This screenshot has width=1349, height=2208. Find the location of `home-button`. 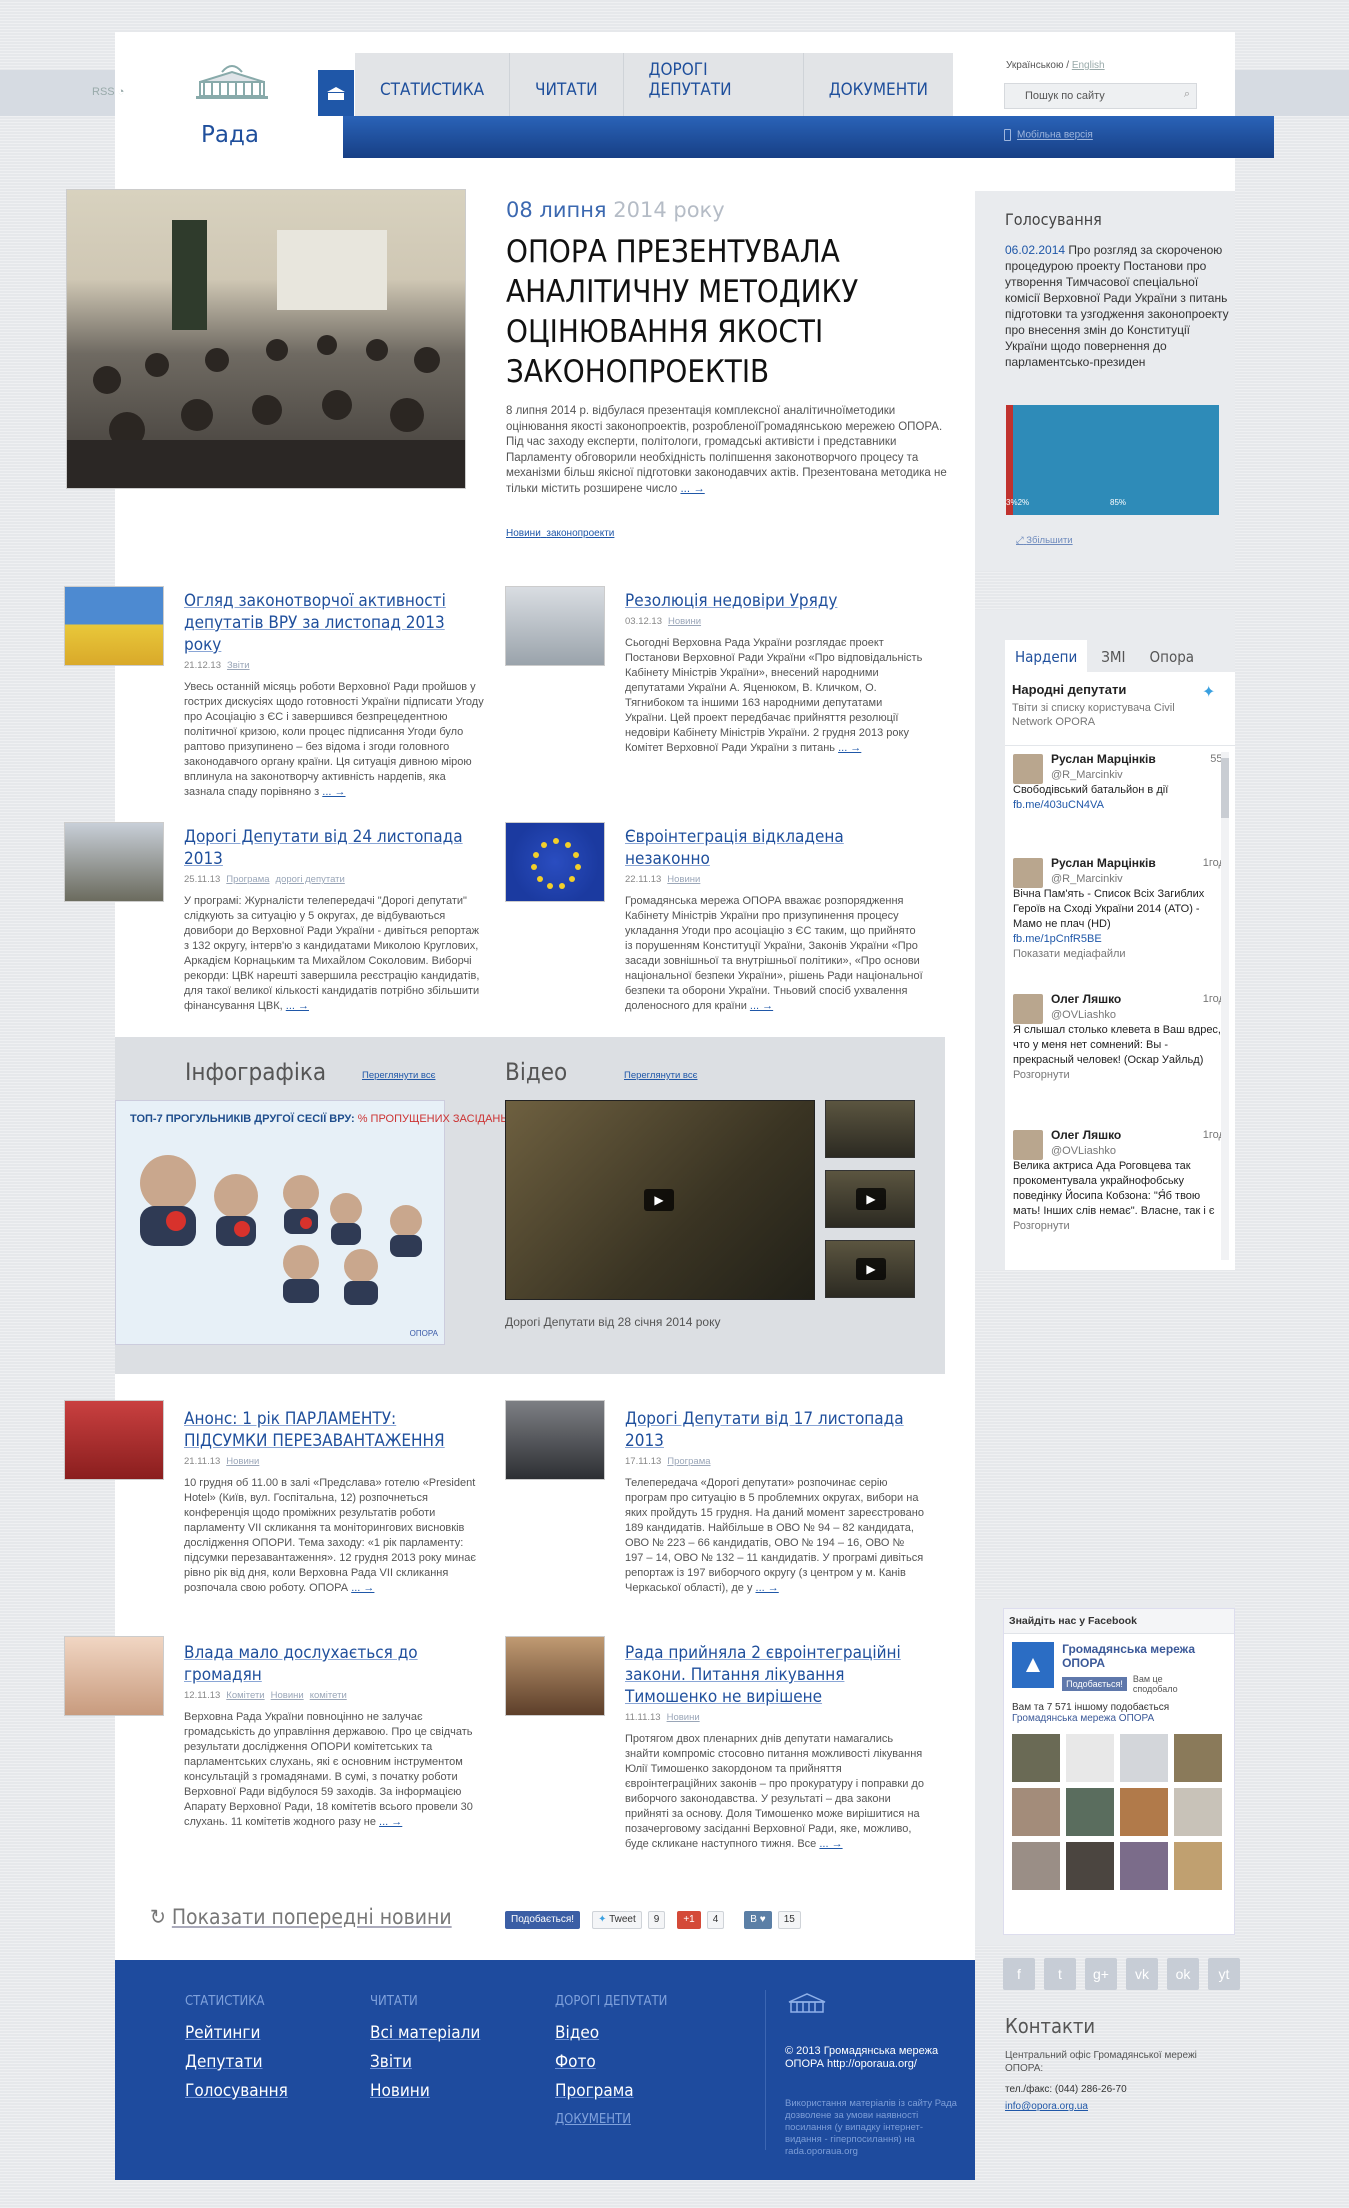

home-button is located at coordinates (336, 93).